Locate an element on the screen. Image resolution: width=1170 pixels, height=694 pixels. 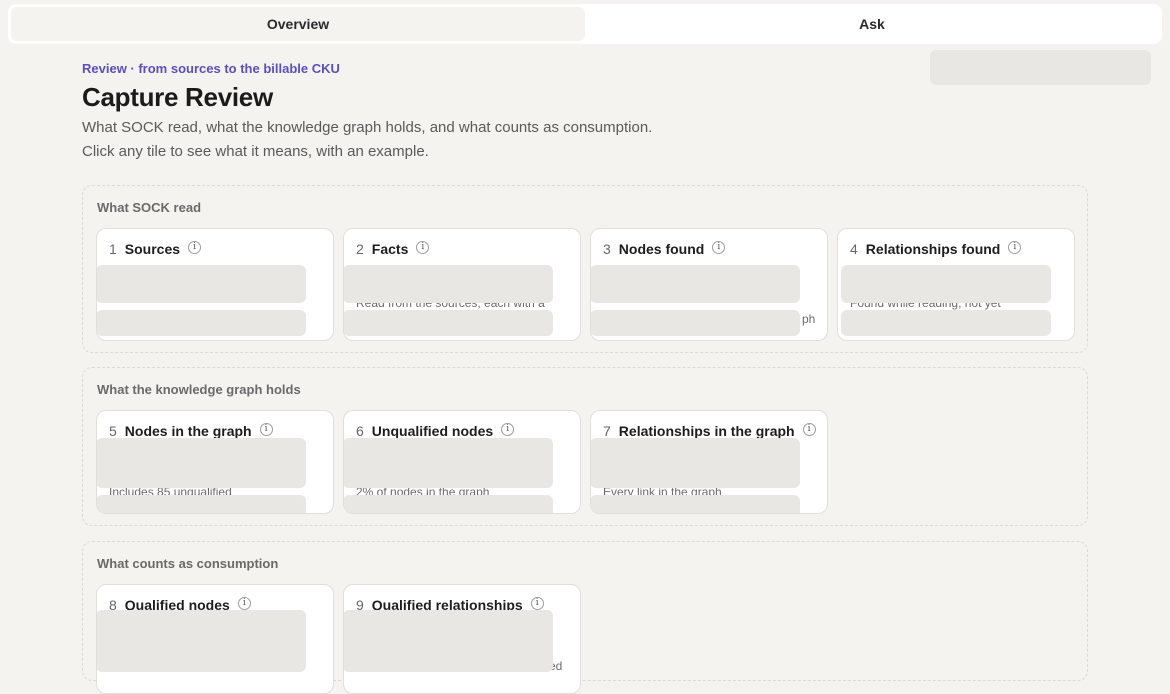
tile-number: 4 is located at coordinates (854, 249).